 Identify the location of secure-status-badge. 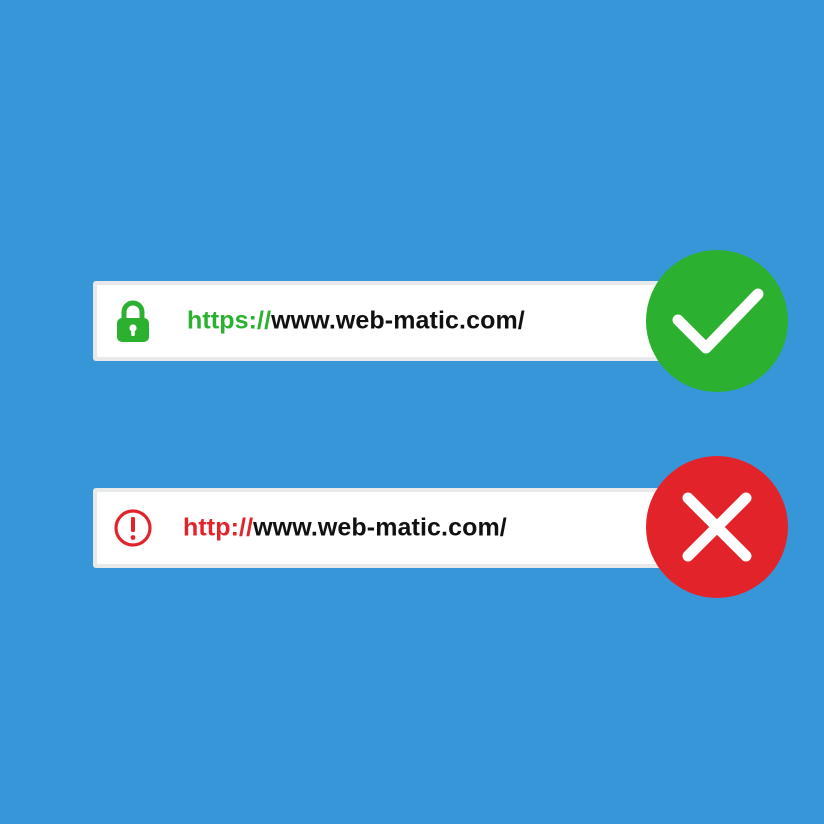
(717, 321).